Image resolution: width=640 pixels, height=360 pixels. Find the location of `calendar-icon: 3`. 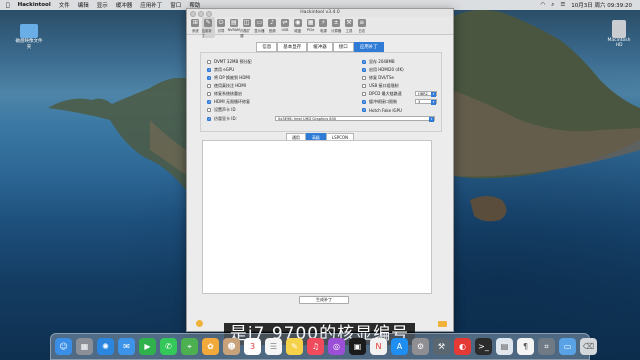

calendar-icon: 3 is located at coordinates (252, 346).